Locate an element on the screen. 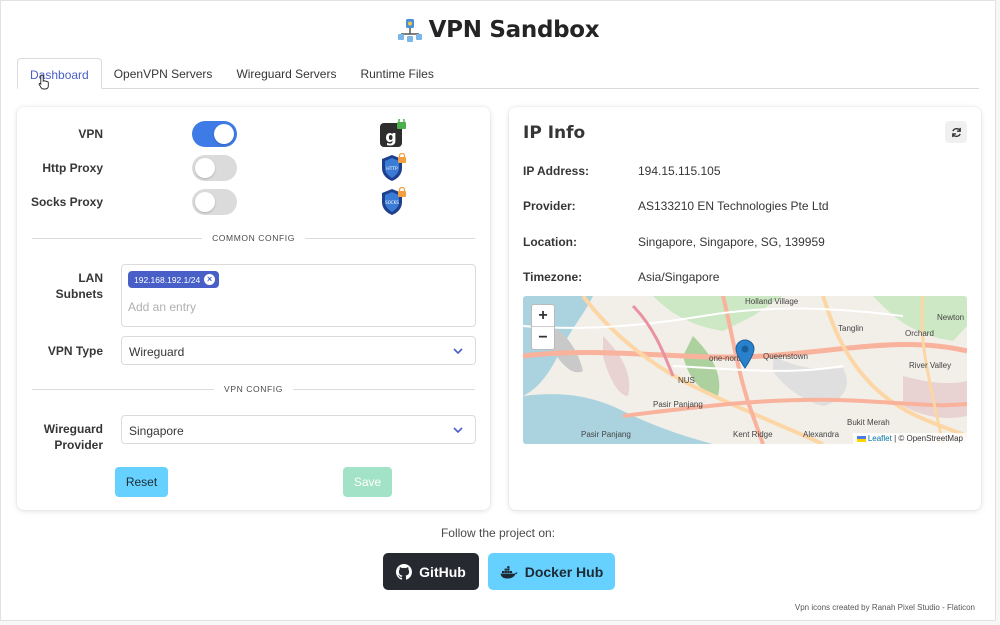  app-title: VPN Sandbox is located at coordinates (514, 30).